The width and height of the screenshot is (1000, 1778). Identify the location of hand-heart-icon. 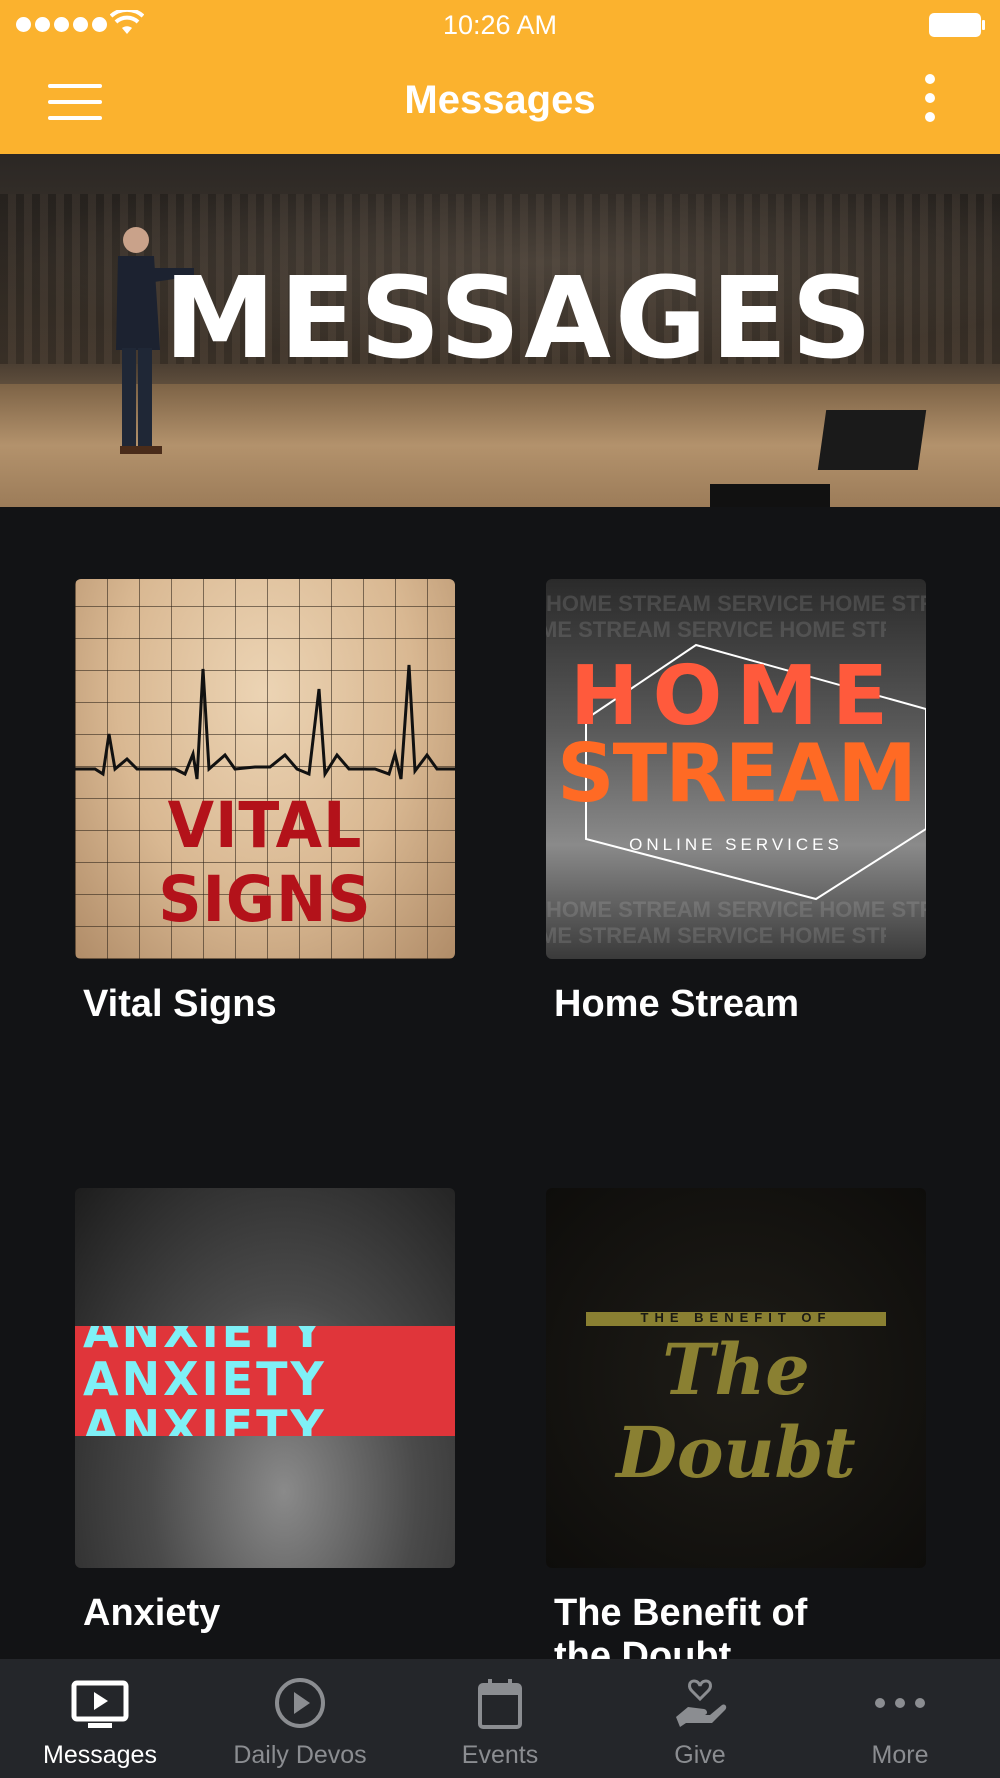
(701, 1703).